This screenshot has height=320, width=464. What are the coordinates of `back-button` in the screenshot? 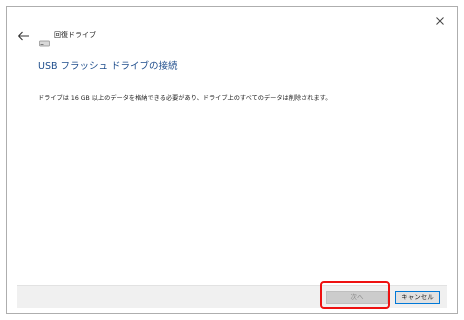 It's located at (24, 36).